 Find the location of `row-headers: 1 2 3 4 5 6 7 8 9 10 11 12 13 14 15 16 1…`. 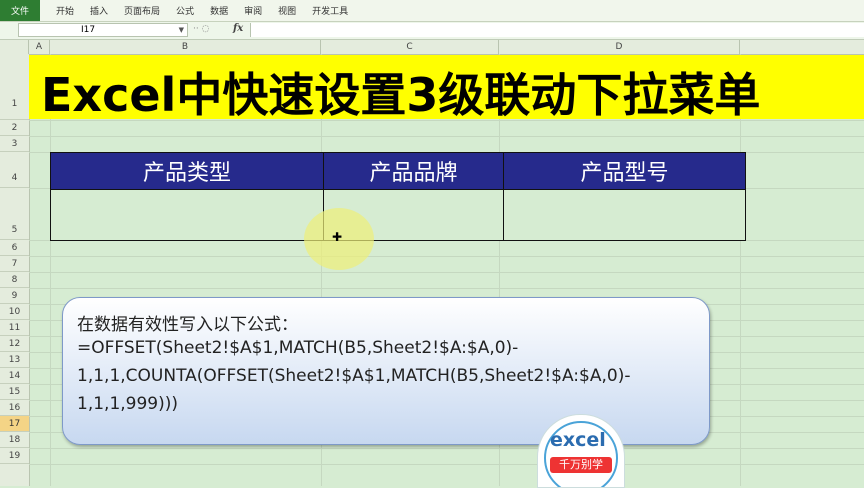

row-headers: 1 2 3 4 5 6 7 8 9 10 11 12 13 14 15 16 1… is located at coordinates (15, 270).